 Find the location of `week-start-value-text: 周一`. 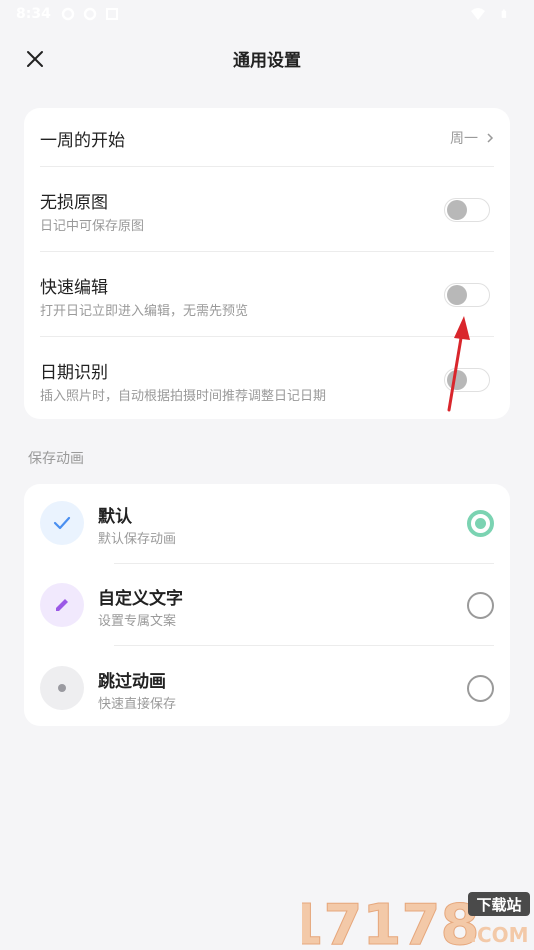

week-start-value-text: 周一 is located at coordinates (464, 139).